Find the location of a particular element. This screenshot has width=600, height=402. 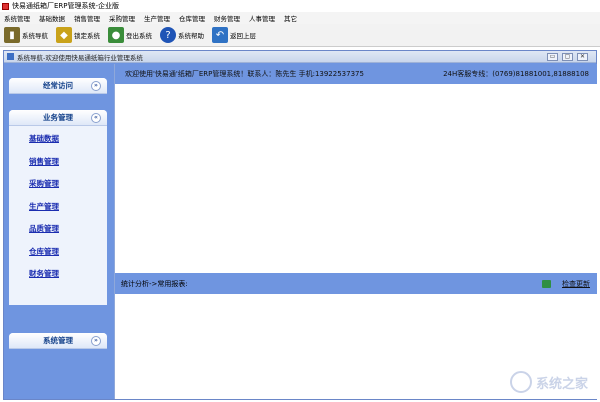

toolbar-button: ↶ 返回上层 is located at coordinates (234, 35).